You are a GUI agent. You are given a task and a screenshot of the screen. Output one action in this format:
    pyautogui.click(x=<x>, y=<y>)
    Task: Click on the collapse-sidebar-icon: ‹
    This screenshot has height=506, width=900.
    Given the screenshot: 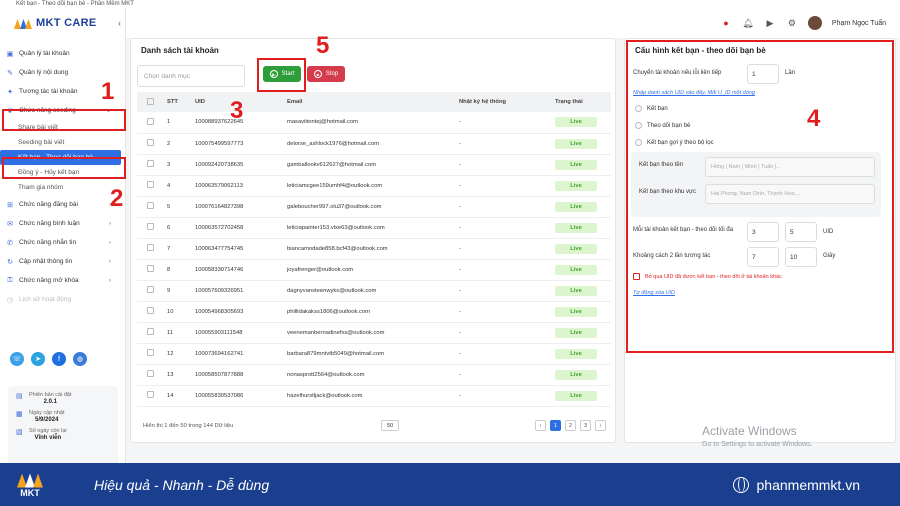 What is the action you would take?
    pyautogui.click(x=119, y=23)
    